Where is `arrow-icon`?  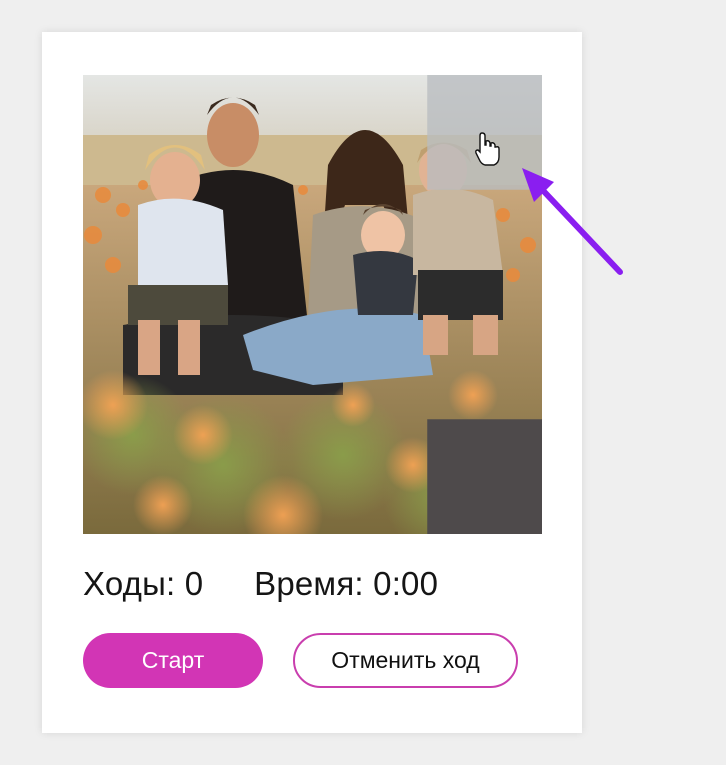
arrow-icon is located at coordinates (572, 221).